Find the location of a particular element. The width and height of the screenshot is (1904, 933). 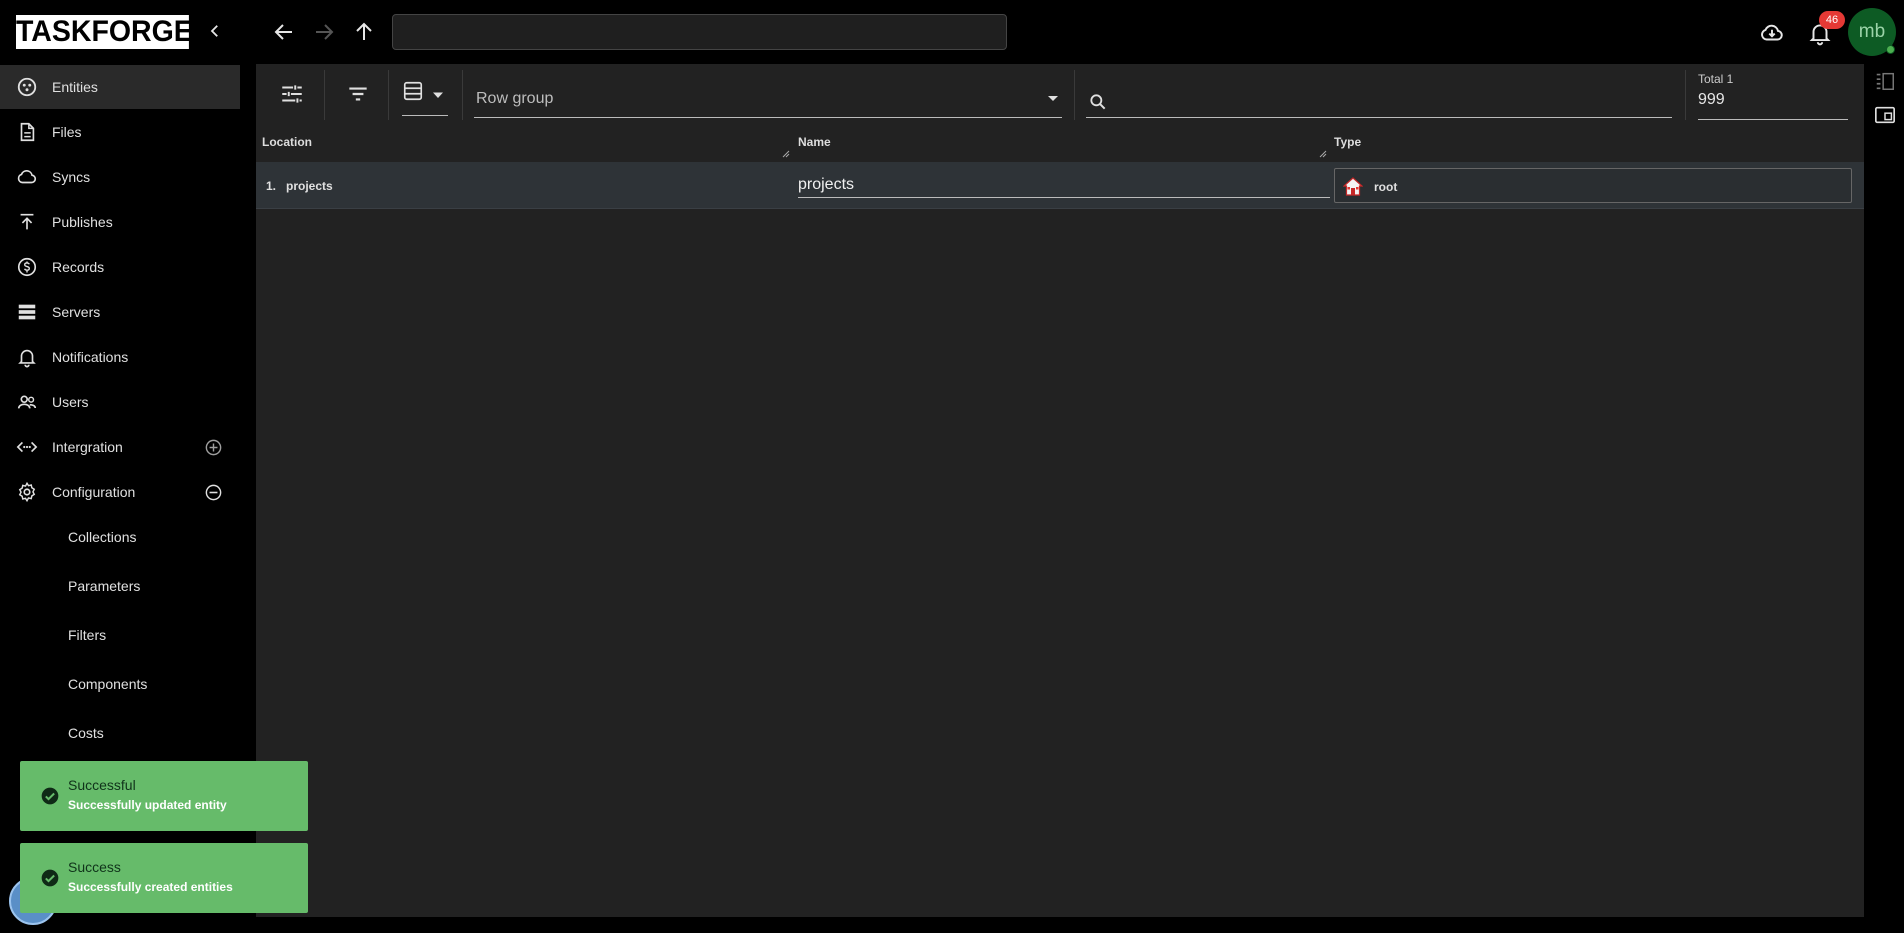

sidebar-subitem-costs: Costs is located at coordinates (120, 733).